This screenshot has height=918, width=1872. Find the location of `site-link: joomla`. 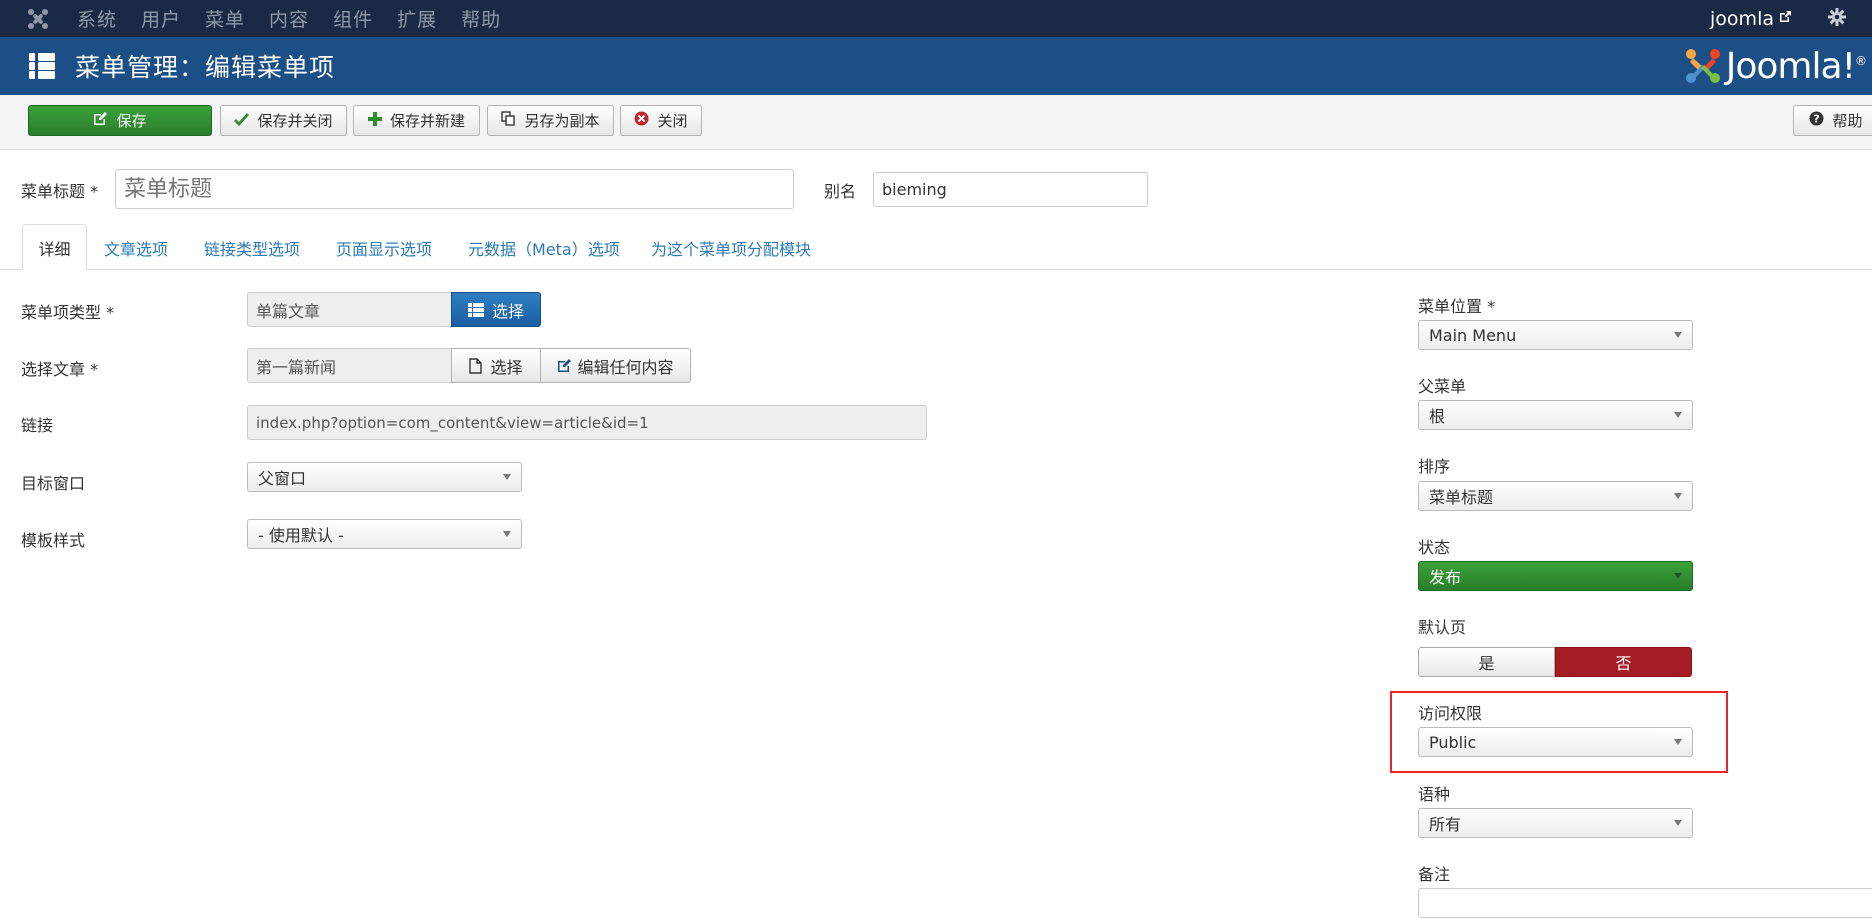

site-link: joomla is located at coordinates (1751, 19).